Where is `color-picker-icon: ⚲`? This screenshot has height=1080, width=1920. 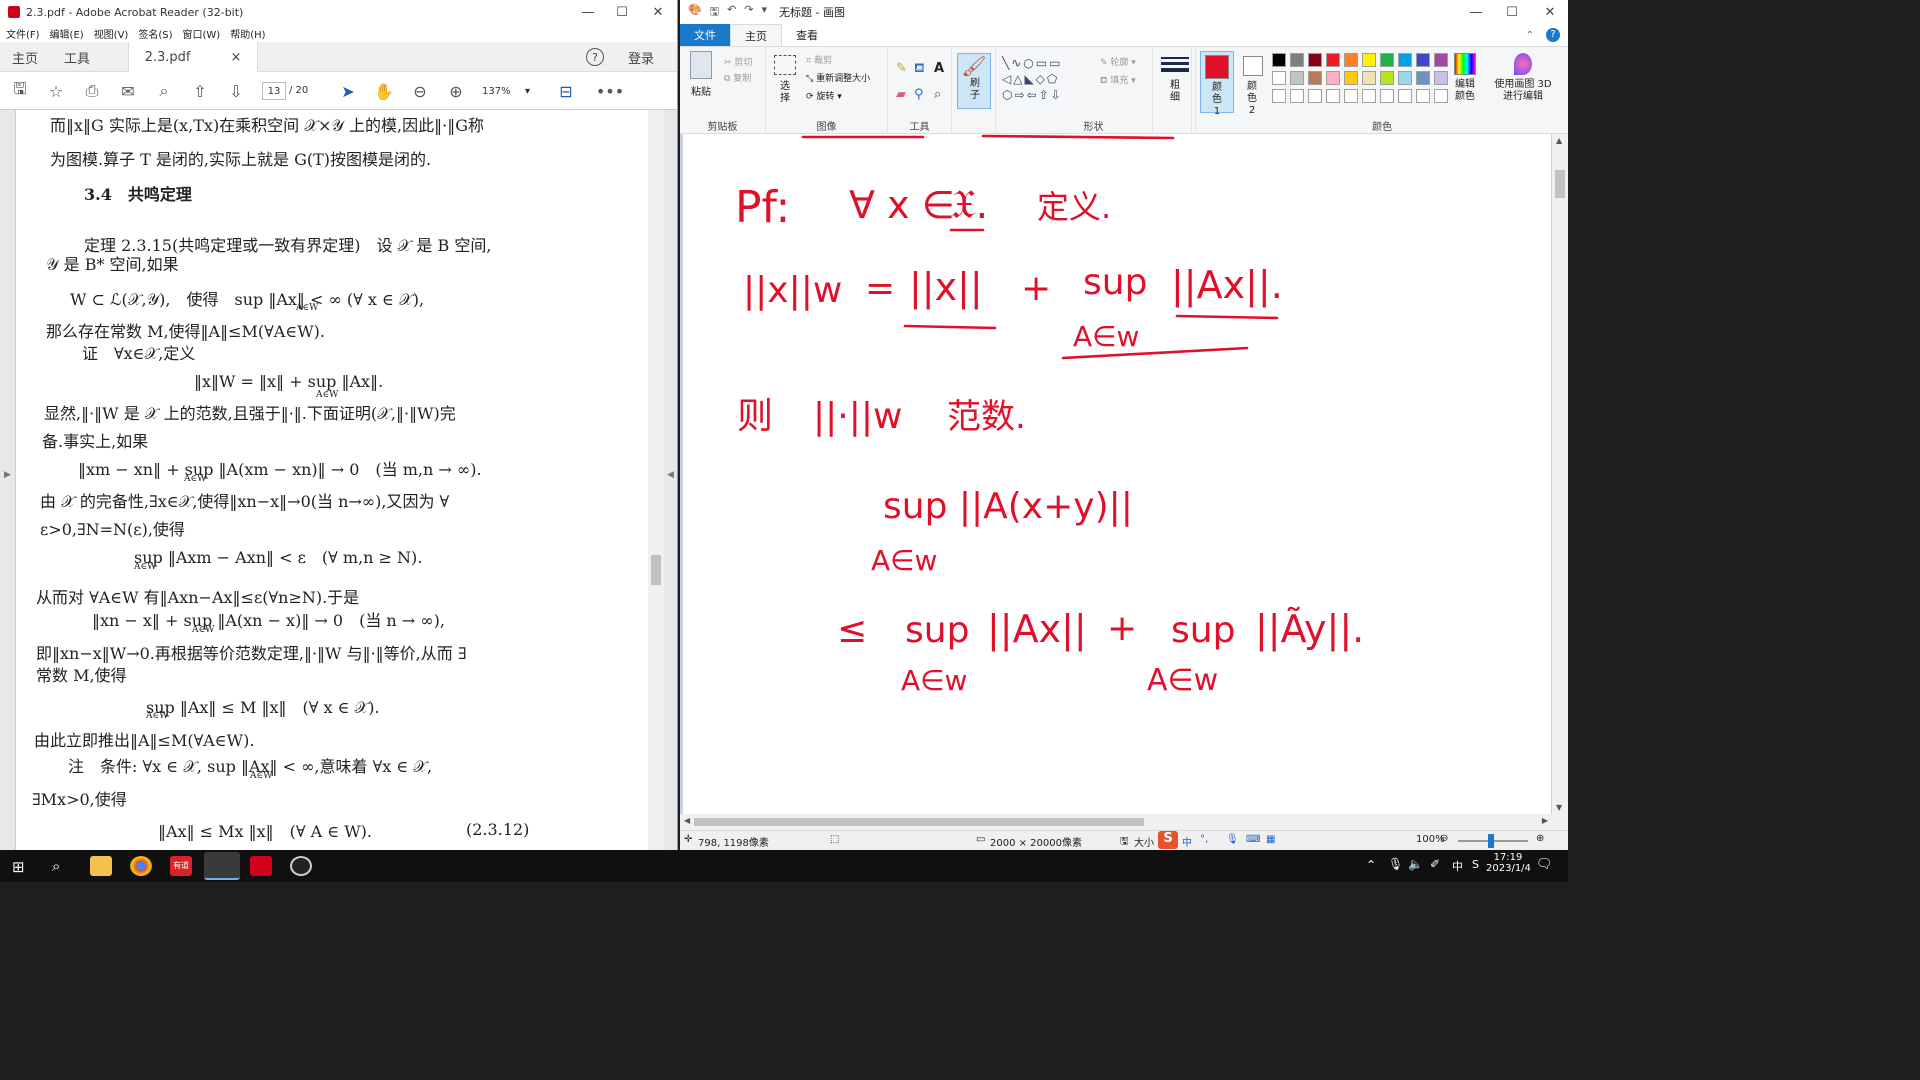
color-picker-icon: ⚲ is located at coordinates (919, 94).